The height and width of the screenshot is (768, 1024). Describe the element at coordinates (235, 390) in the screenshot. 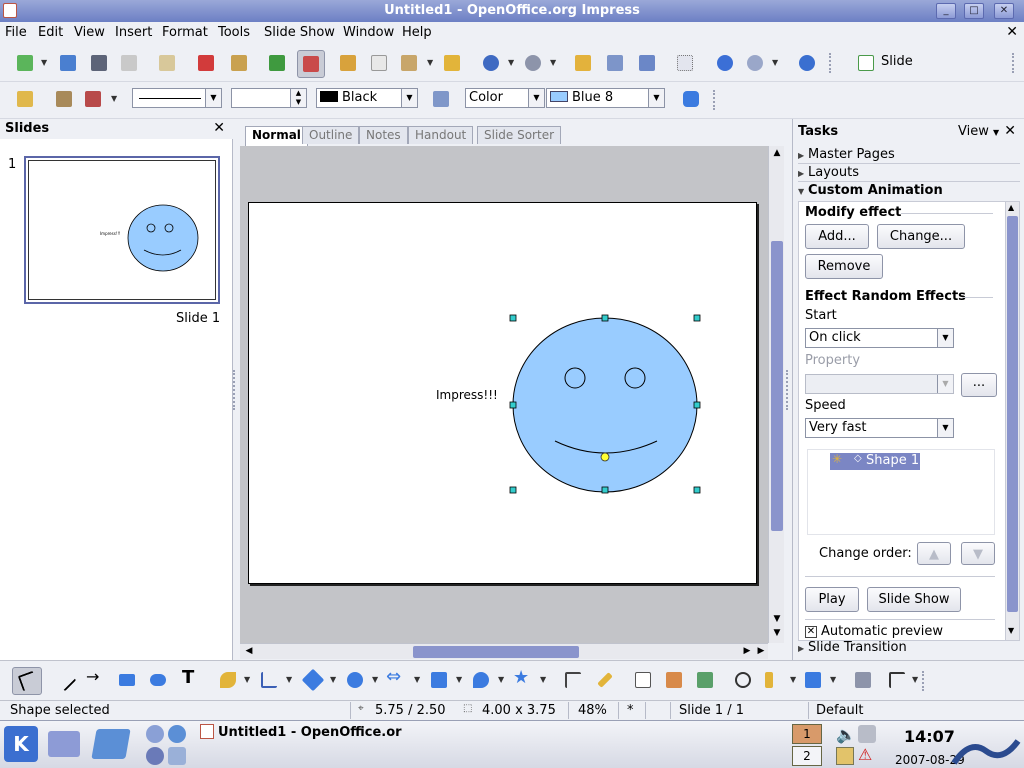

I see `slides-pane-splitter` at that location.